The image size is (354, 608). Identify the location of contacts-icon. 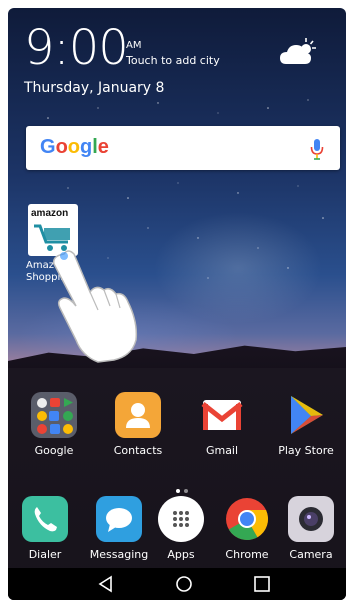
(138, 415).